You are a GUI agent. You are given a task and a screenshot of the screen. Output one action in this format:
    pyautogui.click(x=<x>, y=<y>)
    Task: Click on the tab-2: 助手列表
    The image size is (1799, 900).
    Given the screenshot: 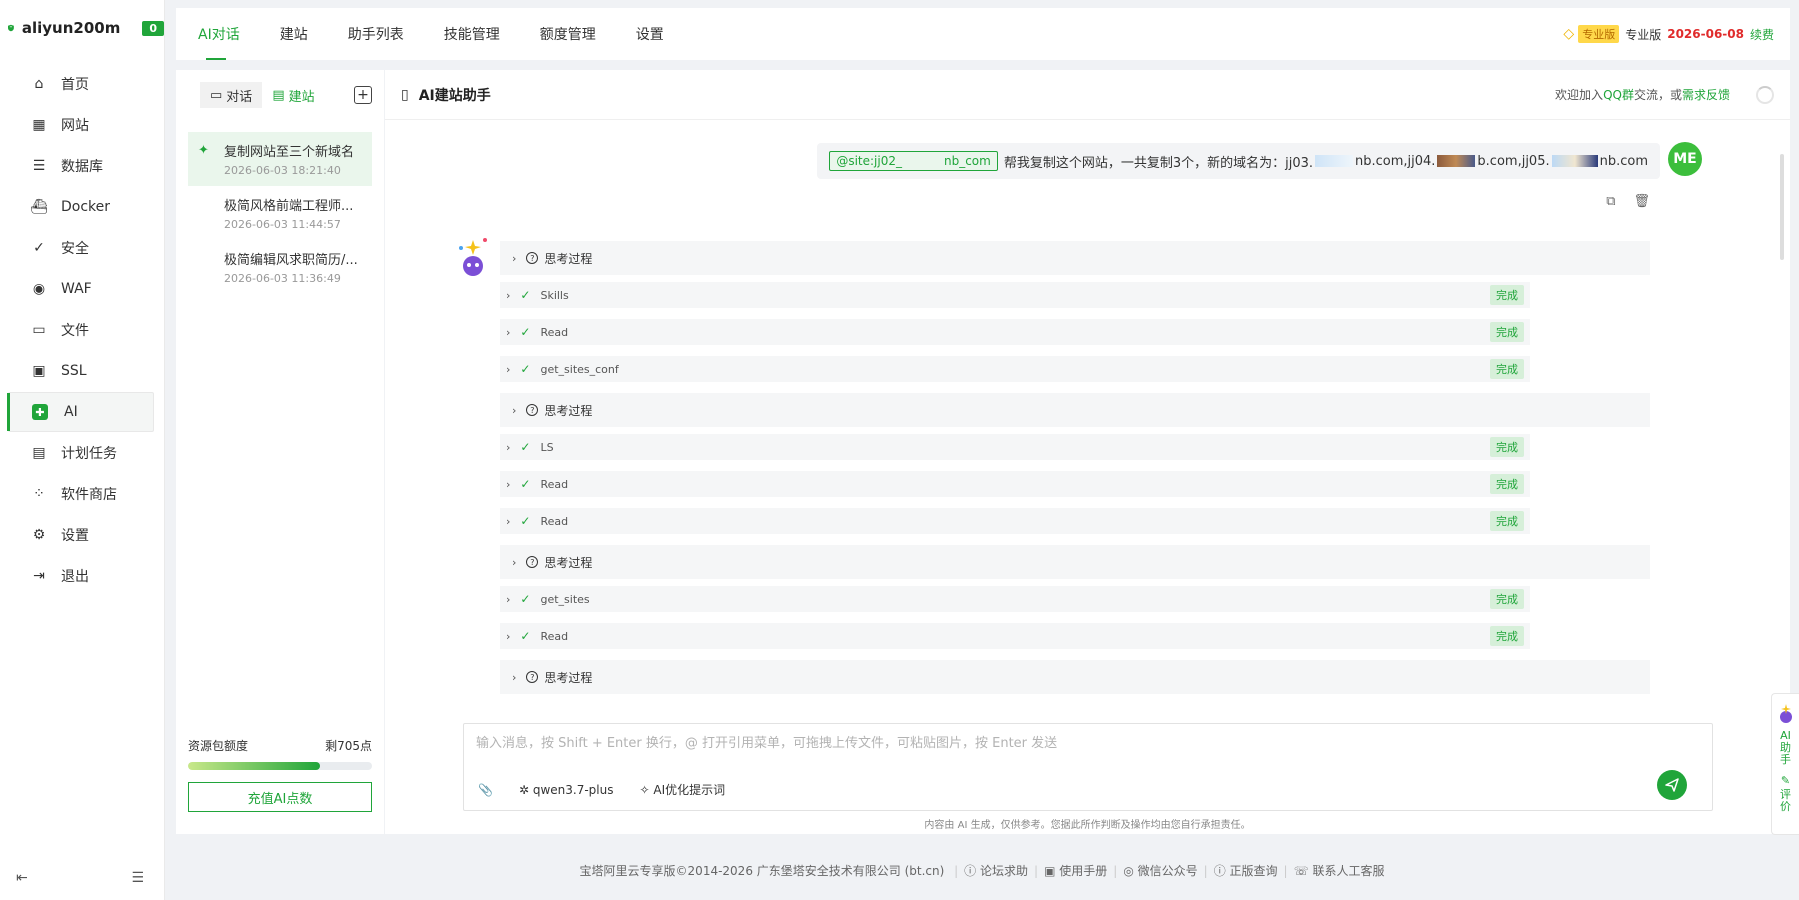 What is the action you would take?
    pyautogui.click(x=376, y=34)
    